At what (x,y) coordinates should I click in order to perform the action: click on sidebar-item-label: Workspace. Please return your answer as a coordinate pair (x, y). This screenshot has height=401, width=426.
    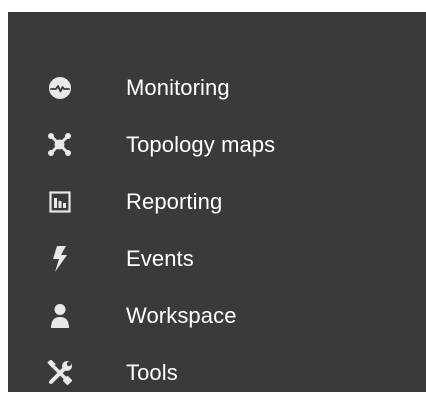
    Looking at the image, I should click on (181, 315).